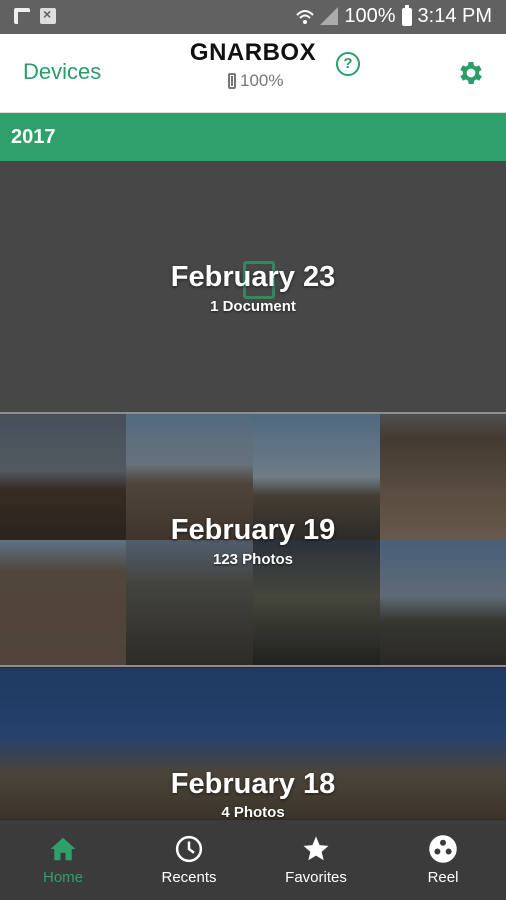  What do you see at coordinates (348, 64) in the screenshot?
I see `help-icon: ?` at bounding box center [348, 64].